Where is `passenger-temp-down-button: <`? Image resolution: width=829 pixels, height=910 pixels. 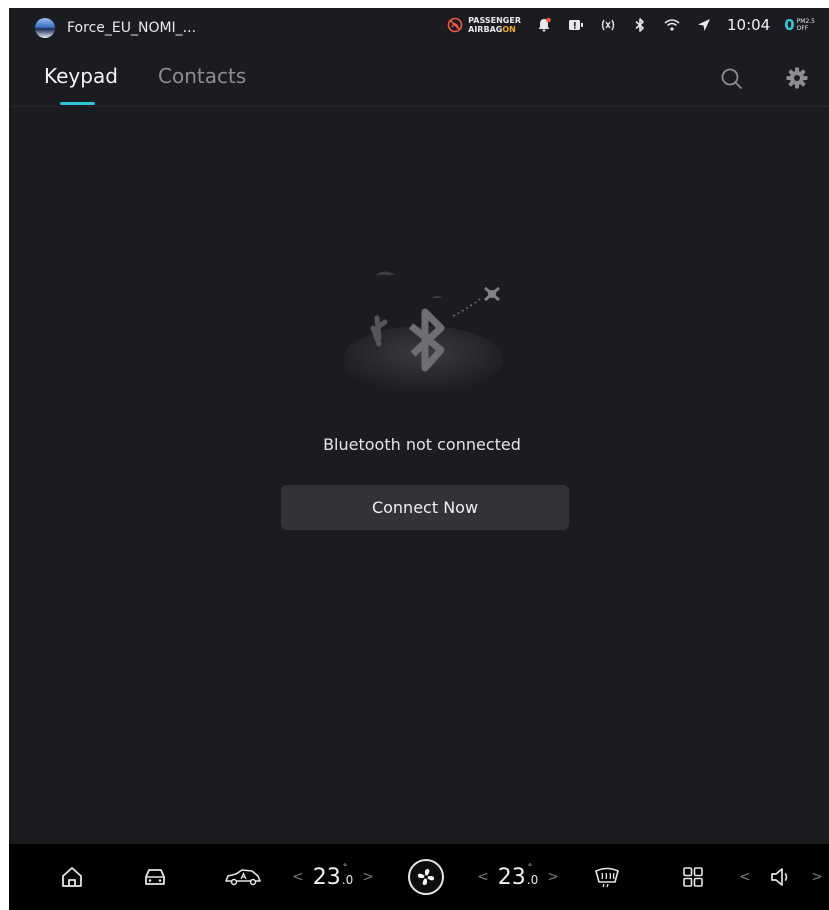 passenger-temp-down-button: < is located at coordinates (483, 877).